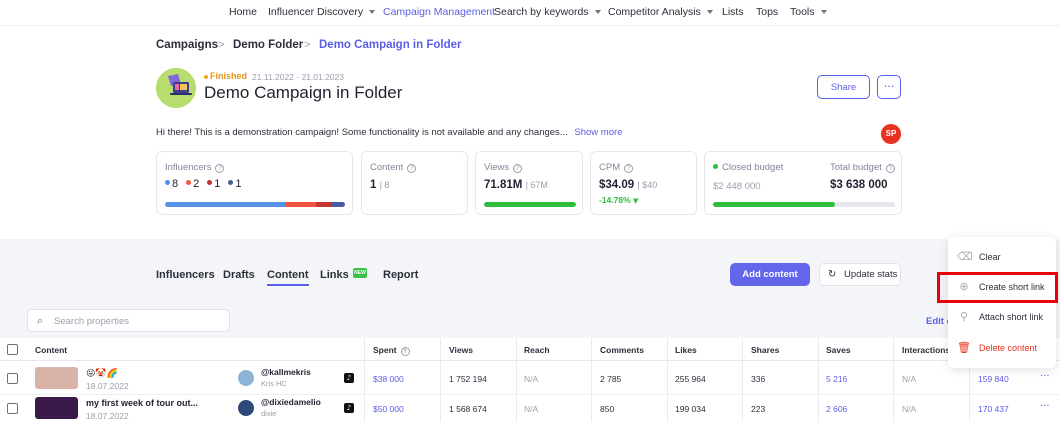 This screenshot has width=1060, height=422. What do you see at coordinates (836, 409) in the screenshot?
I see `saves-value: 2 606` at bounding box center [836, 409].